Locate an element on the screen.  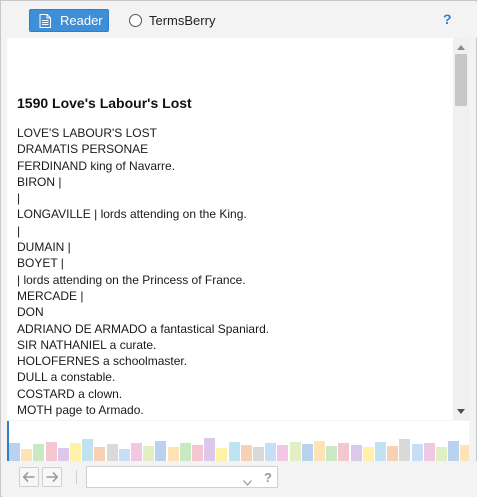
text-line: FERDINAND king of Navarre. is located at coordinates (96, 165).